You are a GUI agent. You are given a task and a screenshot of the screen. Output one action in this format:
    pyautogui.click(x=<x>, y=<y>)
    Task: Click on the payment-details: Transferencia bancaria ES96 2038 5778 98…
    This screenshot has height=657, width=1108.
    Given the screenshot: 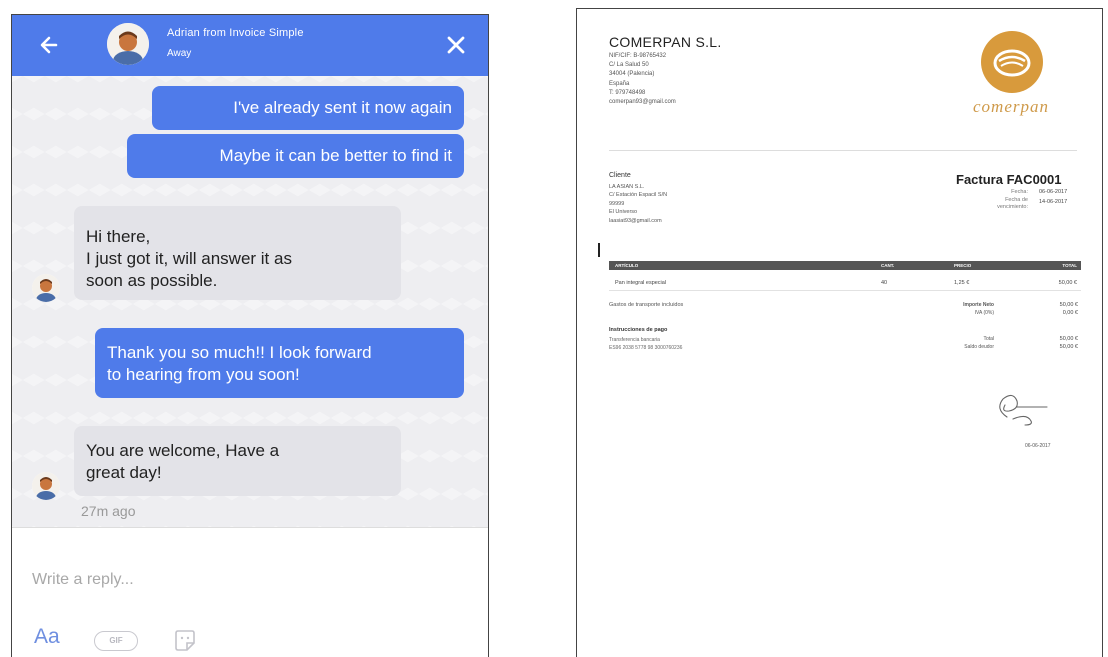 What is the action you would take?
    pyautogui.click(x=645, y=344)
    